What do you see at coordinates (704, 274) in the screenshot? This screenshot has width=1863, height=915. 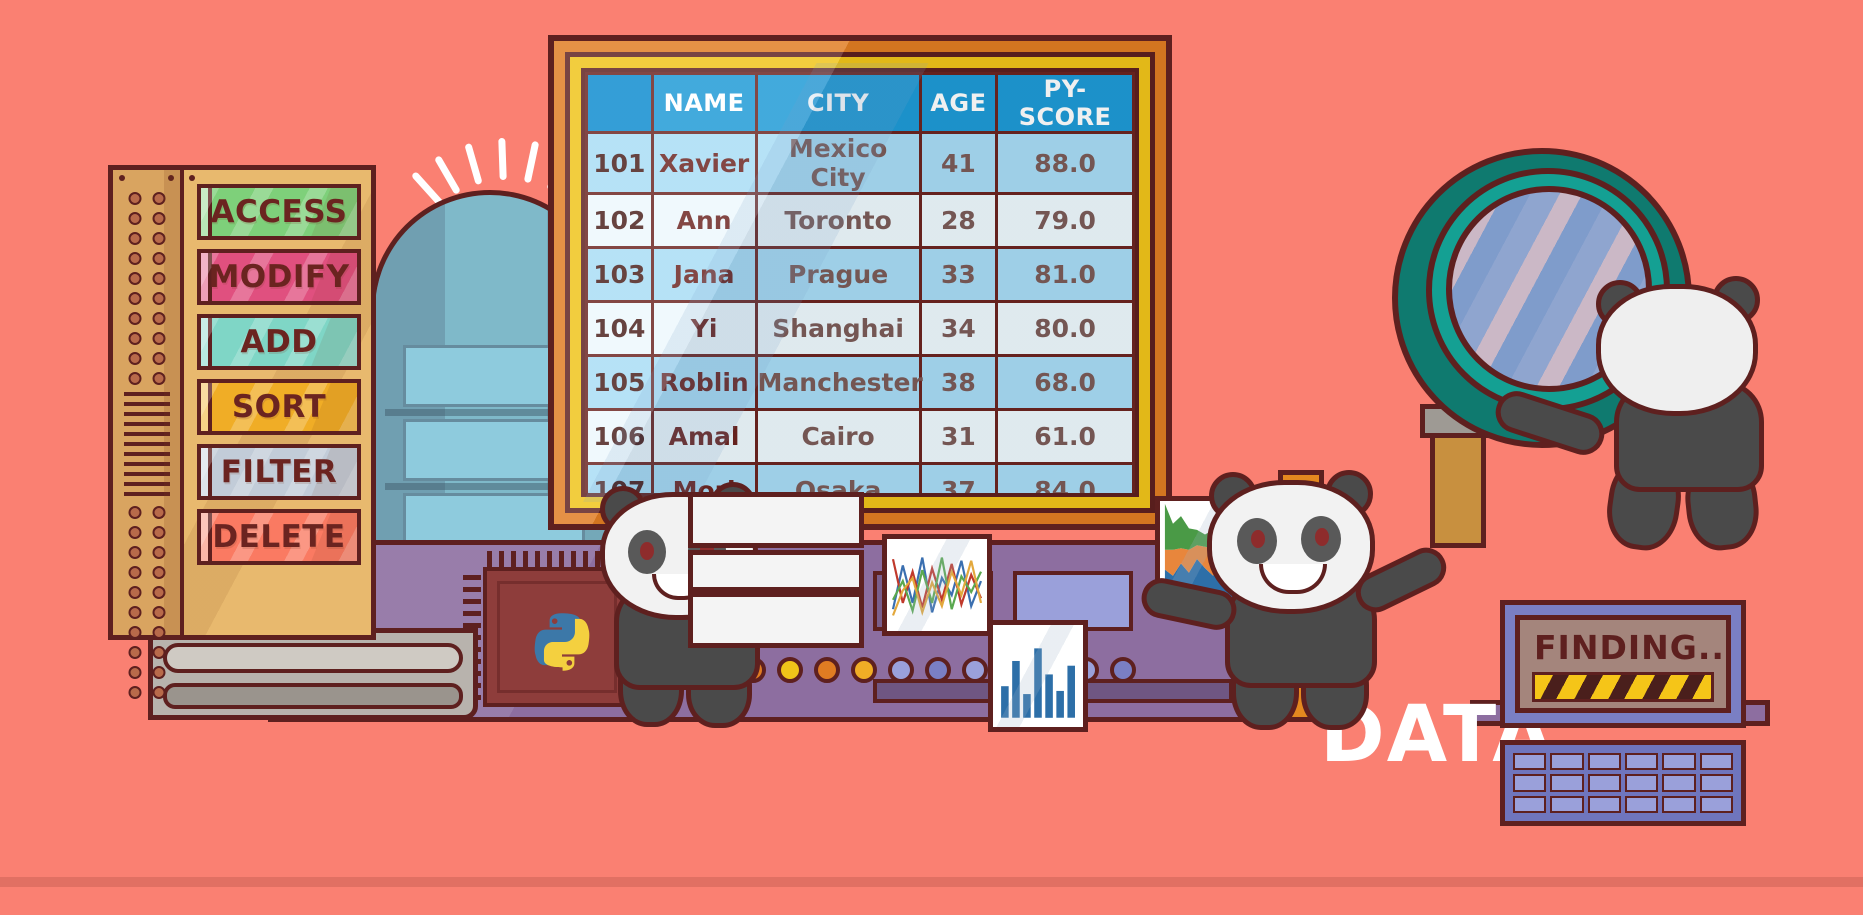 I see `cell-name: Jana` at bounding box center [704, 274].